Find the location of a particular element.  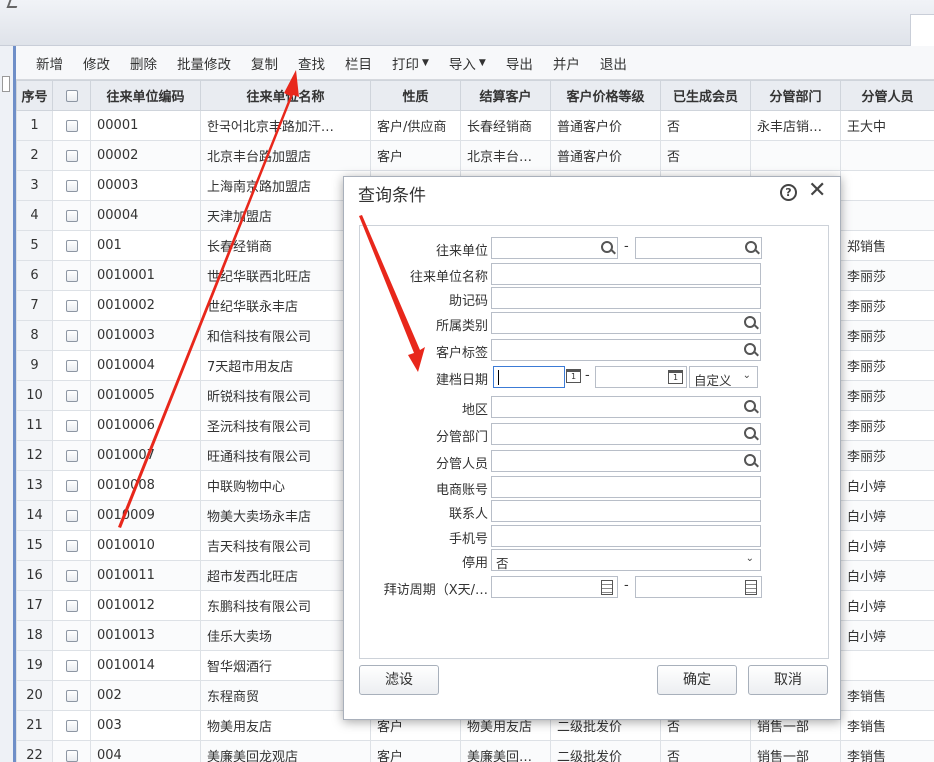

disabled-select: 否 ⌄ is located at coordinates (626, 560).